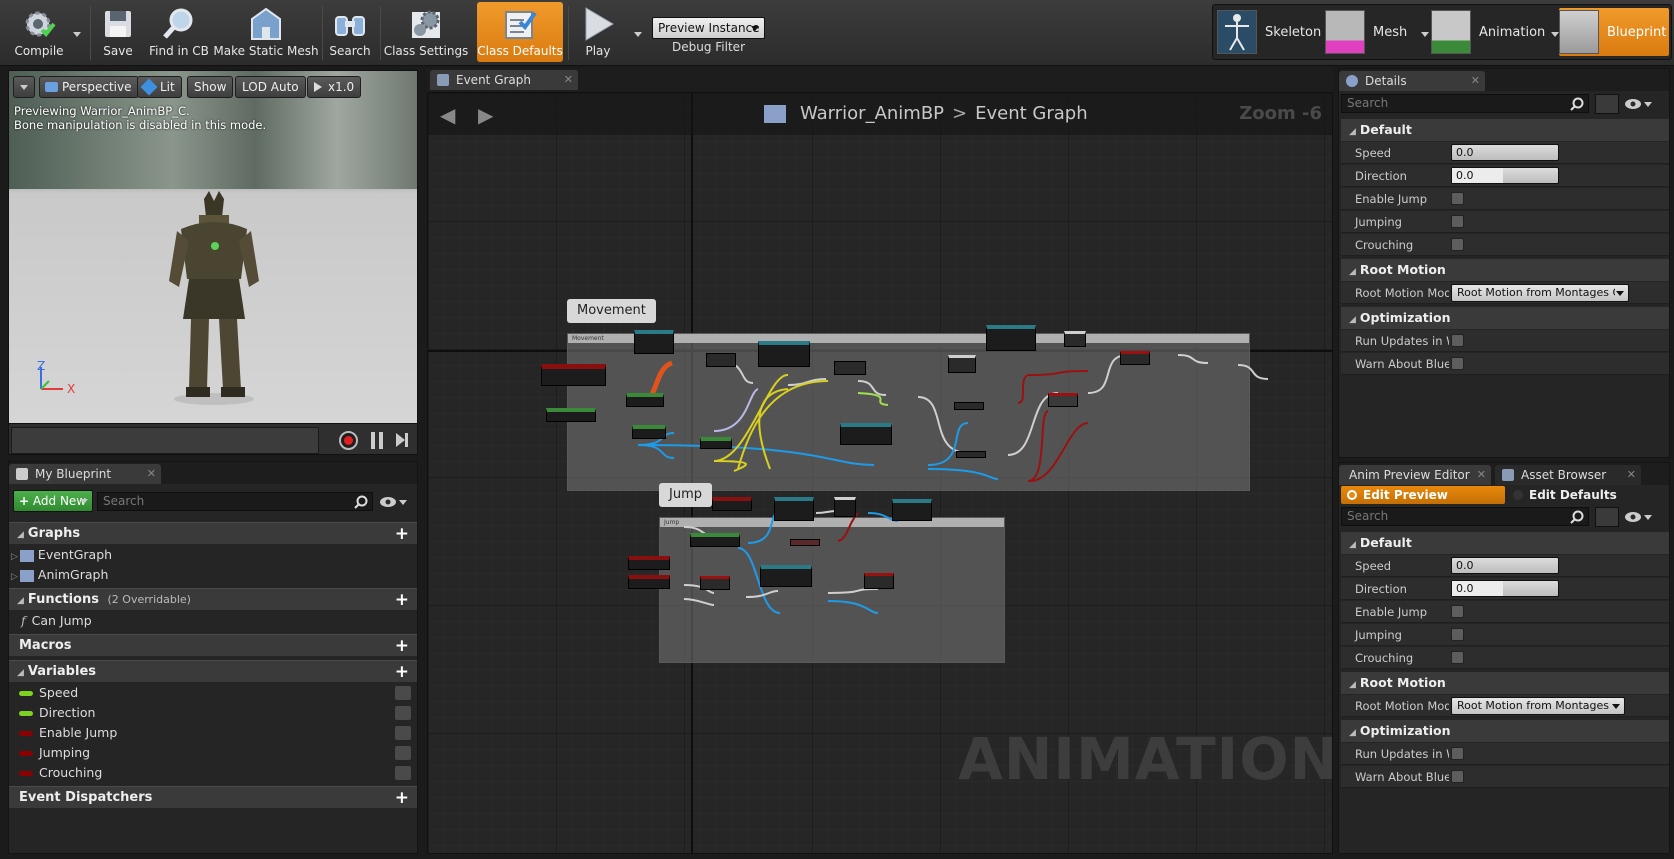 The height and width of the screenshot is (859, 1674). I want to click on pause-icon, so click(377, 440).